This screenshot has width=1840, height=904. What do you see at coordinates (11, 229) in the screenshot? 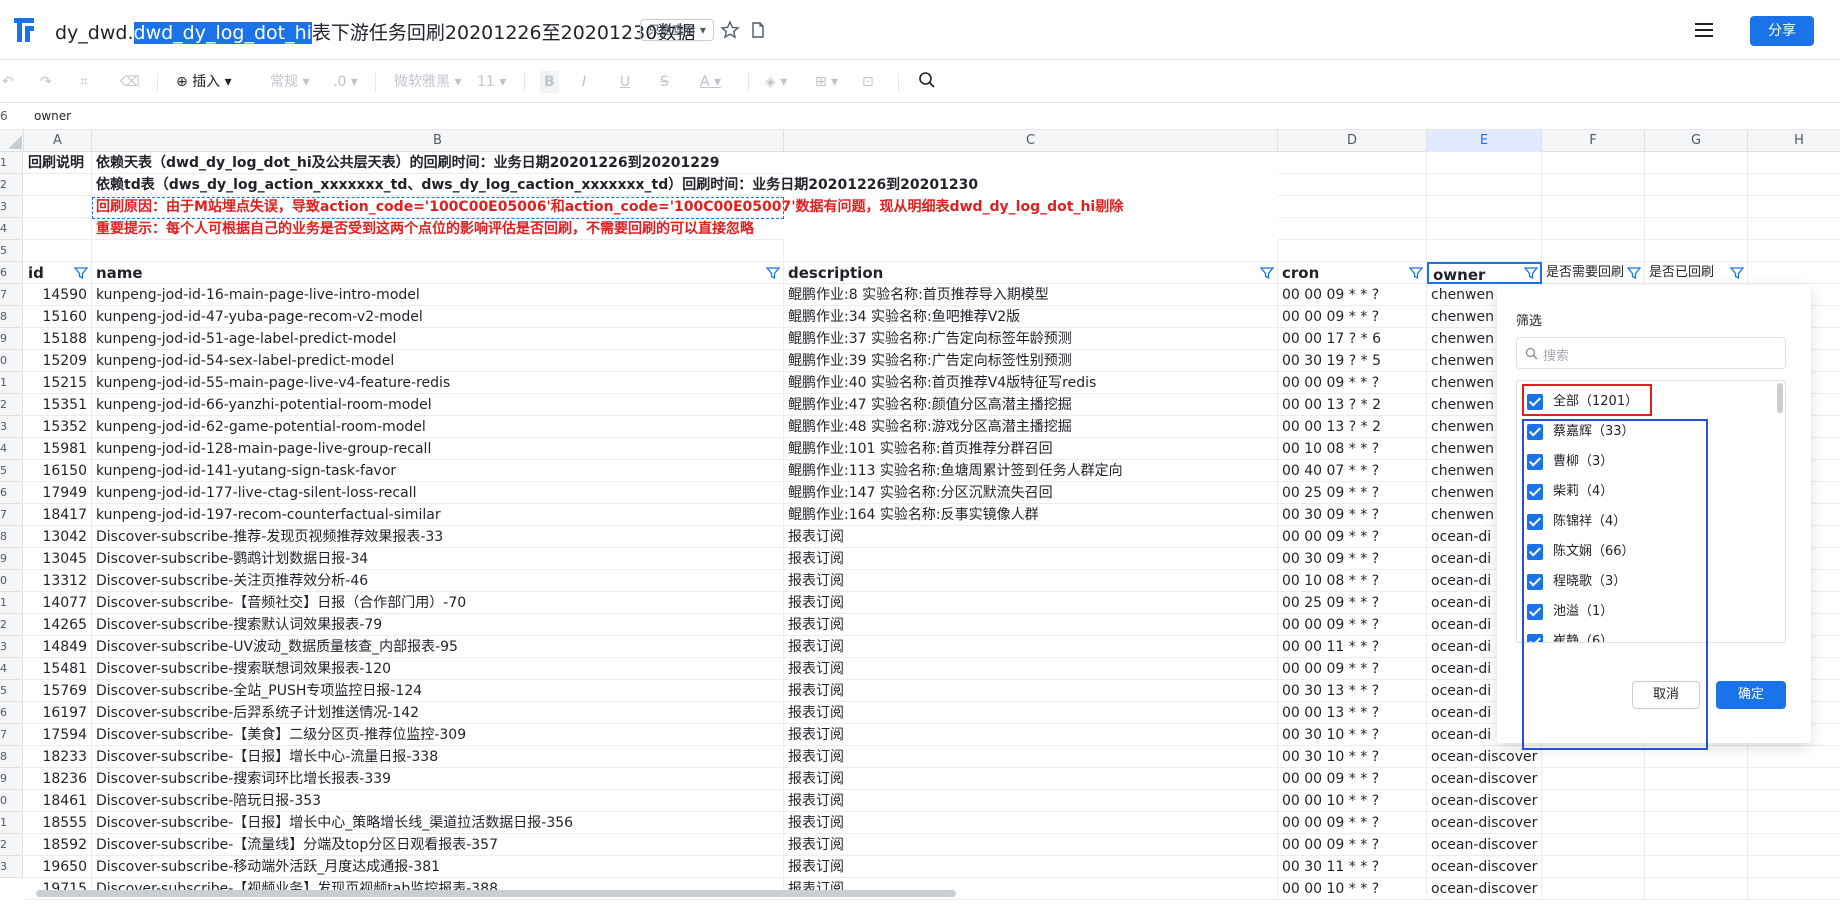
I see `row-header: 4` at bounding box center [11, 229].